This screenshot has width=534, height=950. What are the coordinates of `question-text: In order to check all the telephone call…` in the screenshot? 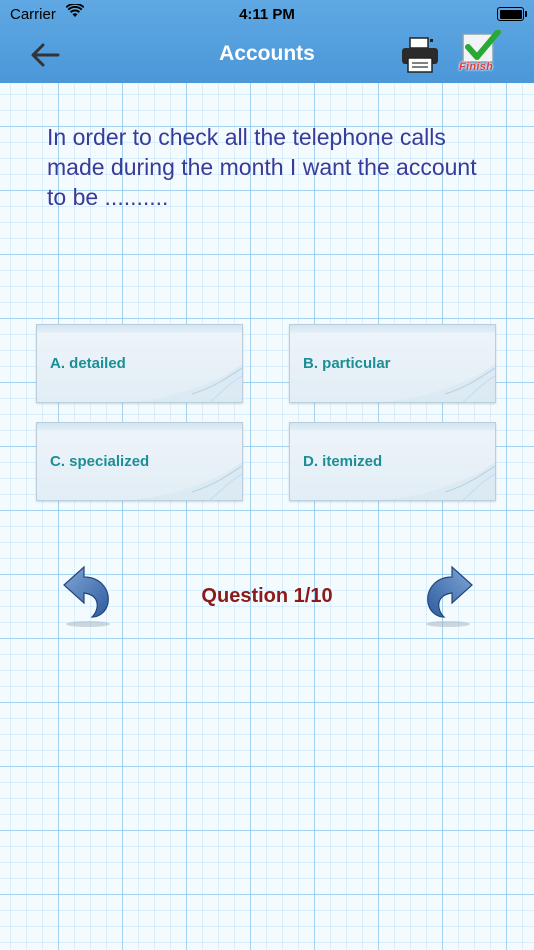 It's located at (262, 167).